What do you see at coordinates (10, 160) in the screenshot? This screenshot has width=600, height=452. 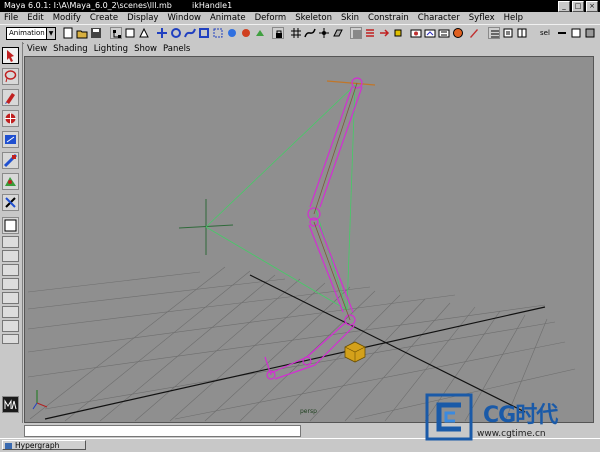 I see `scale-tool-icon` at bounding box center [10, 160].